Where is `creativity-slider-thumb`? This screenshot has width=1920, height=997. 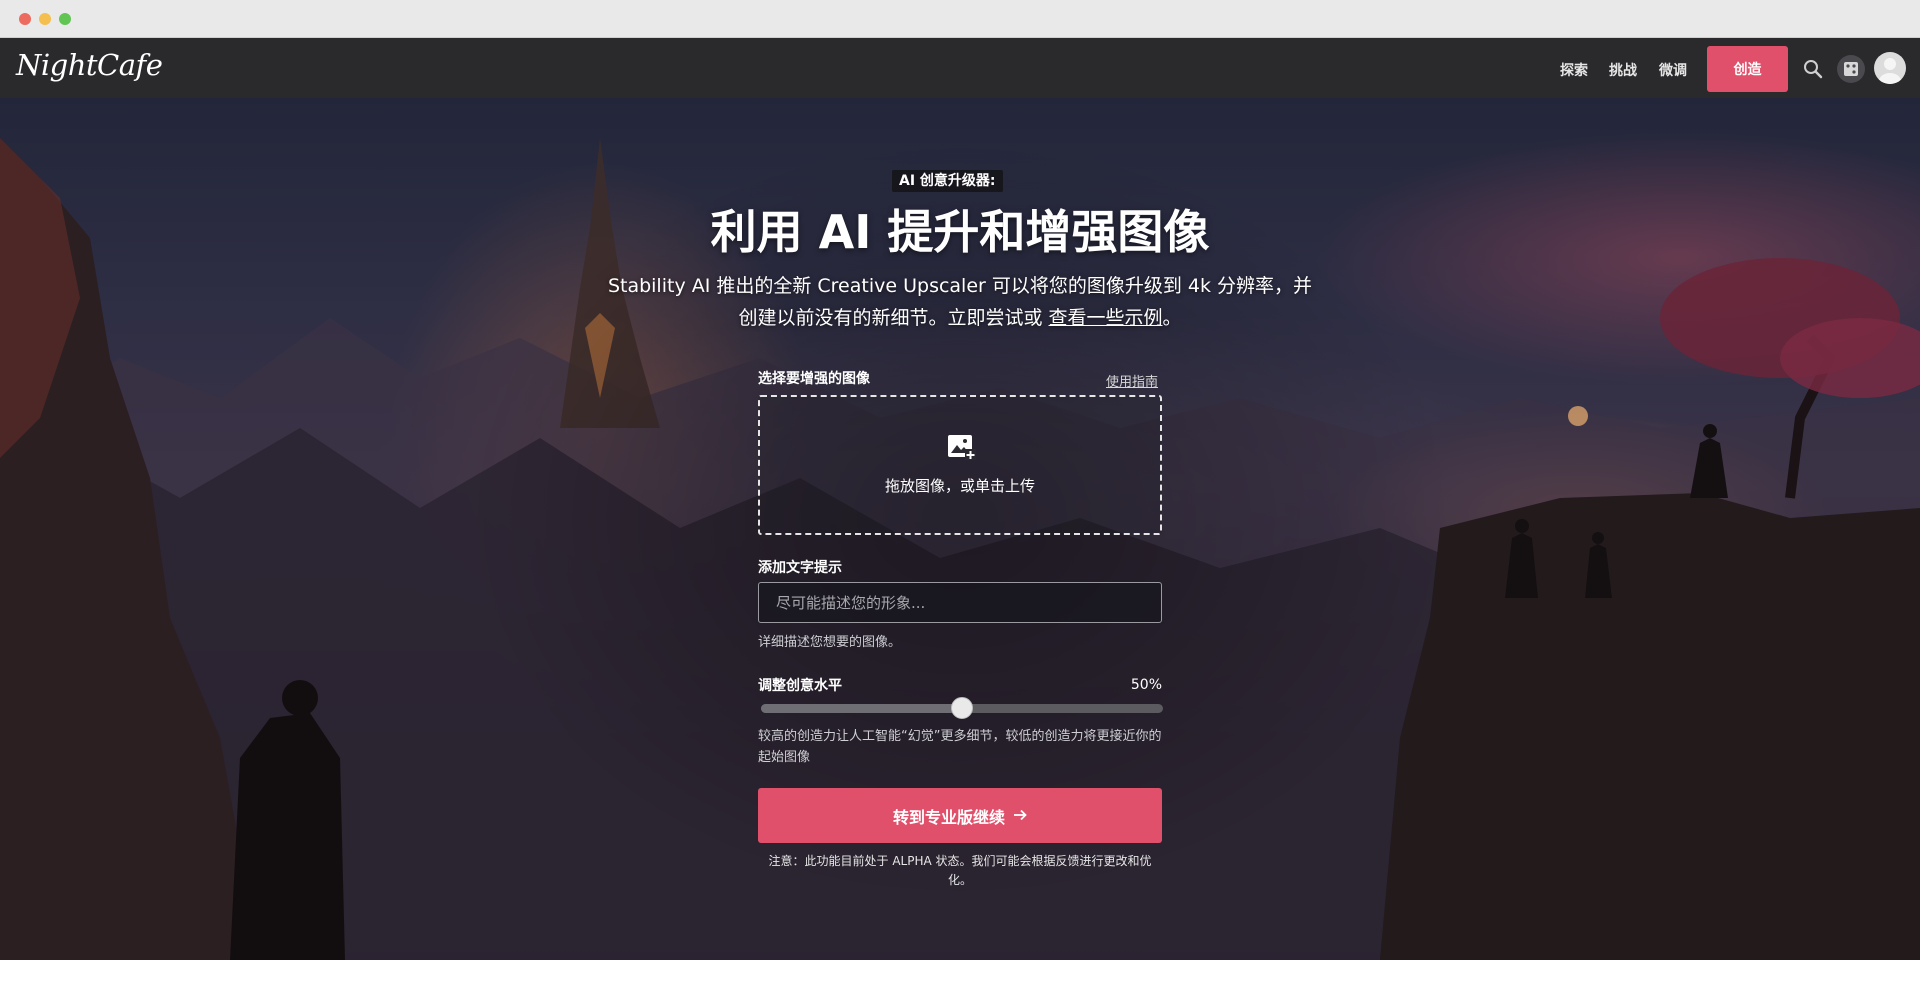 creativity-slider-thumb is located at coordinates (962, 708).